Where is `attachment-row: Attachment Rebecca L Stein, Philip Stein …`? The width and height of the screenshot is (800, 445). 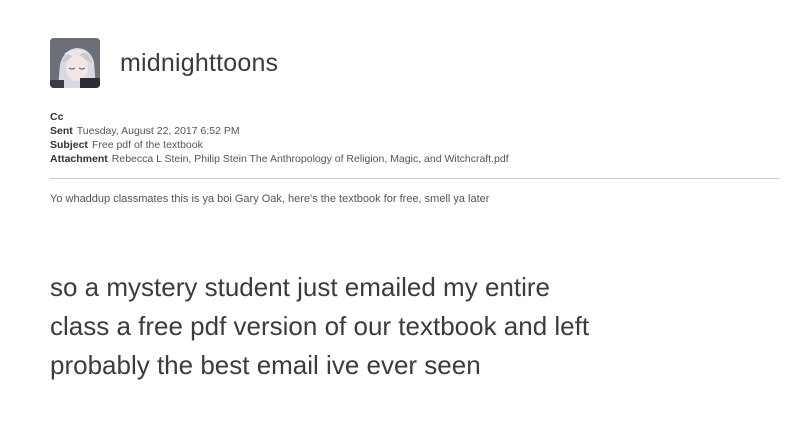
attachment-row: Attachment Rebecca L Stein, Philip Stein … is located at coordinates (415, 159).